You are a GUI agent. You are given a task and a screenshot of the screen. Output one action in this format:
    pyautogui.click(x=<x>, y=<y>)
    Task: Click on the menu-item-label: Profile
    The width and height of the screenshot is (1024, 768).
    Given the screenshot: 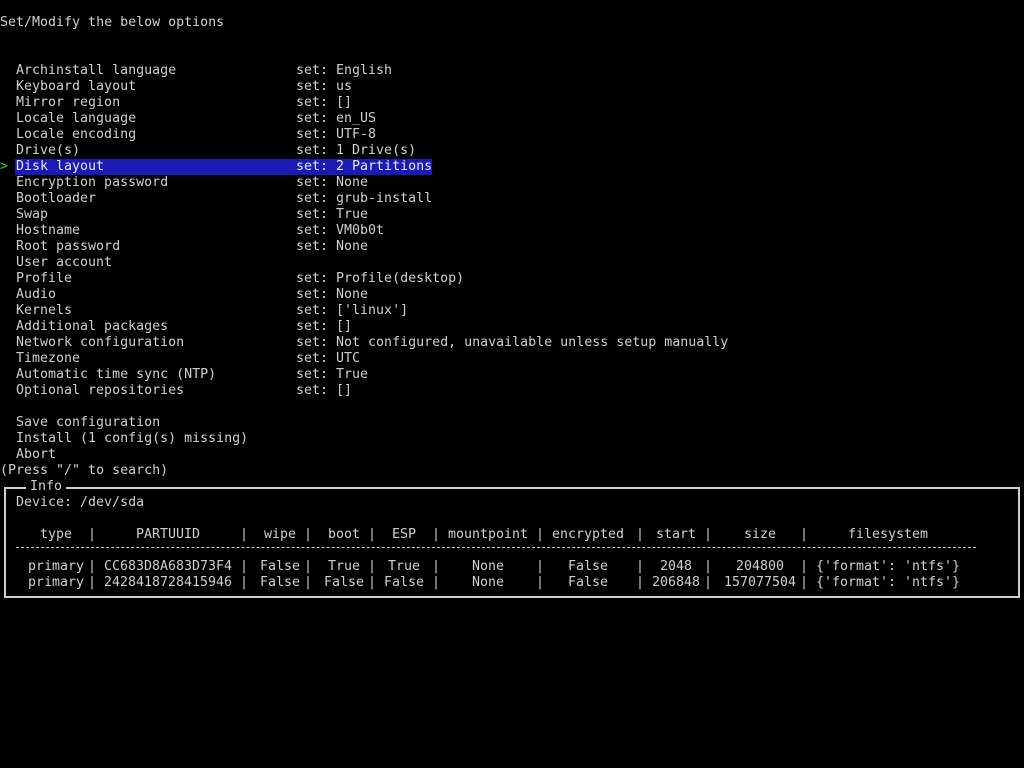 What is the action you would take?
    pyautogui.click(x=44, y=278)
    